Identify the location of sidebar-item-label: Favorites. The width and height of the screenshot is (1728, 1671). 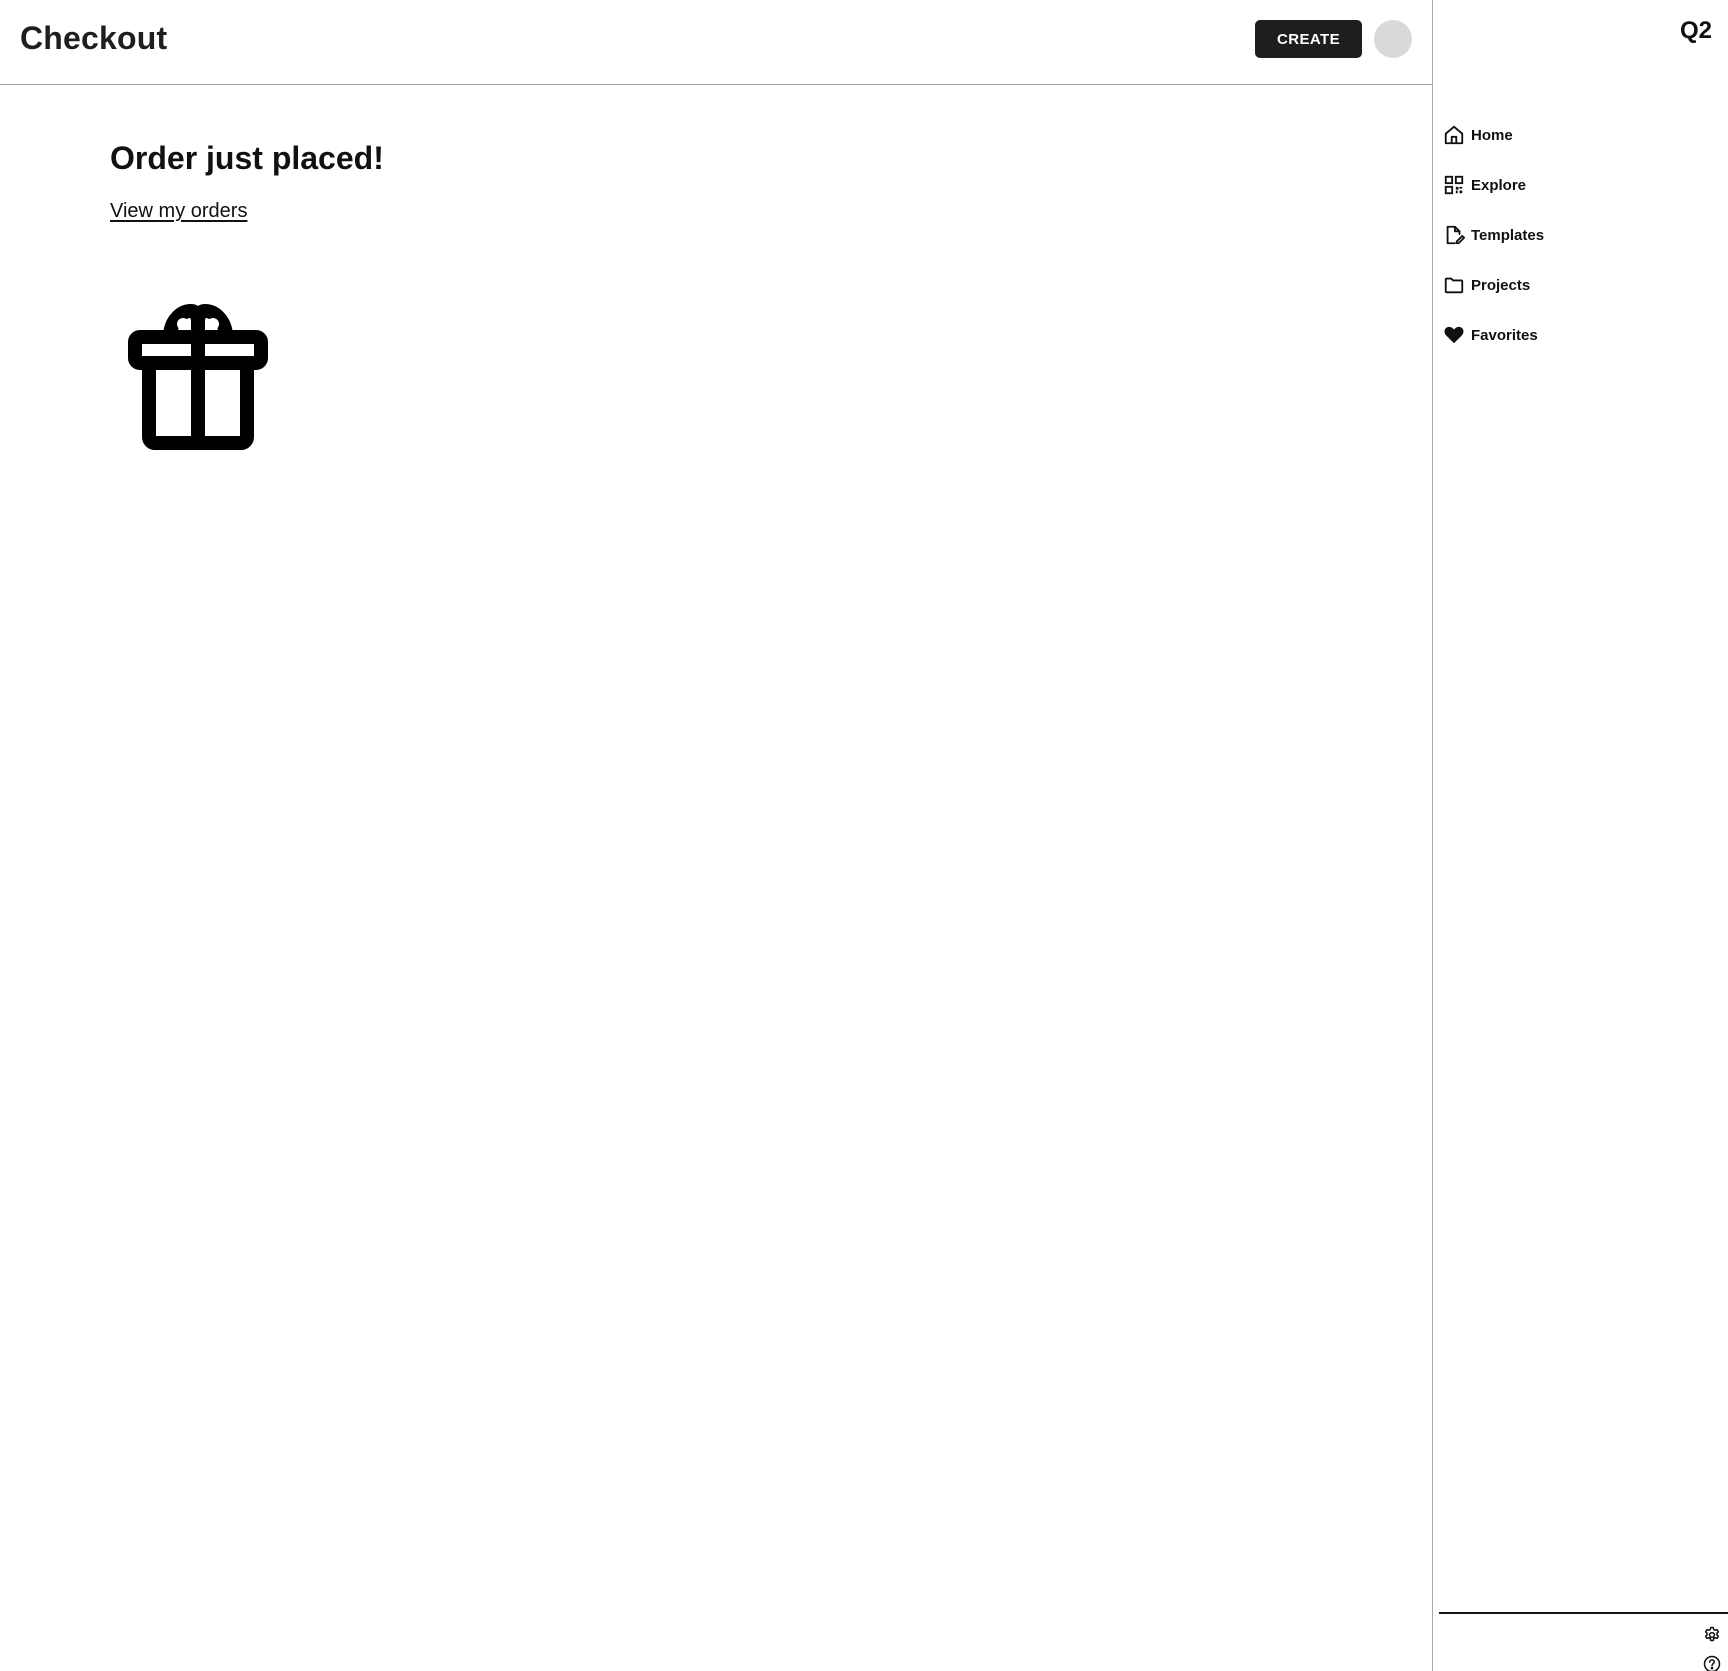
(1504, 335).